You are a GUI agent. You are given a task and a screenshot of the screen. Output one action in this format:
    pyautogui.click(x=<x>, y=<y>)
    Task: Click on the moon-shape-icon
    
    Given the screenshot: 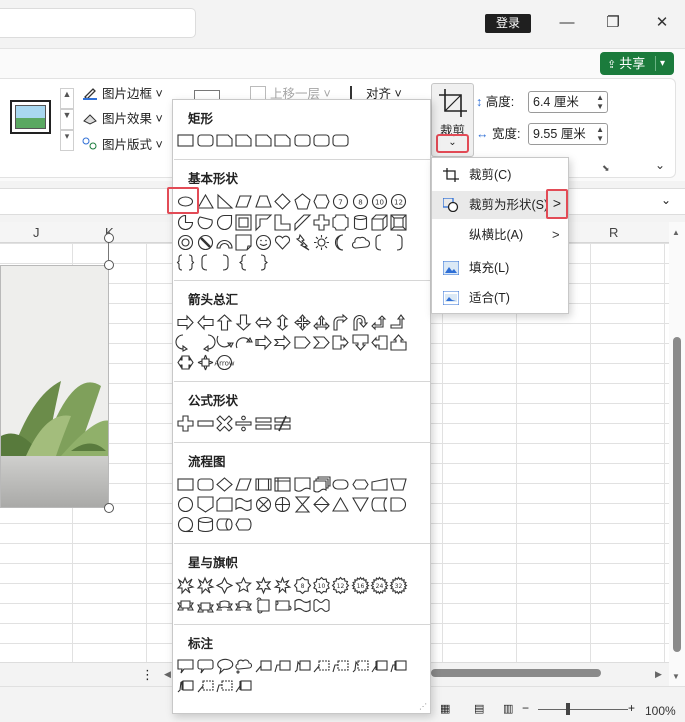 What is the action you would take?
    pyautogui.click(x=340, y=242)
    